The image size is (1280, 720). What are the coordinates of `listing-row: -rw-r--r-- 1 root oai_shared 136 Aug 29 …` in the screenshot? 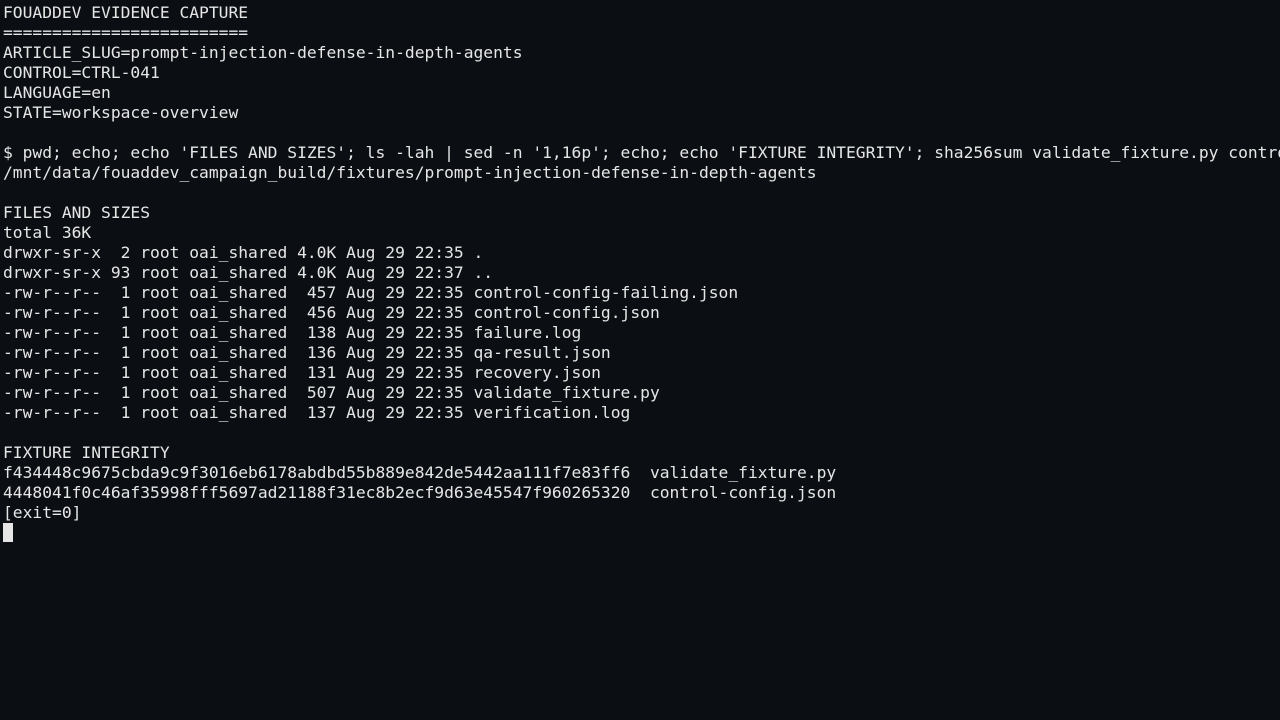 It's located at (307, 352).